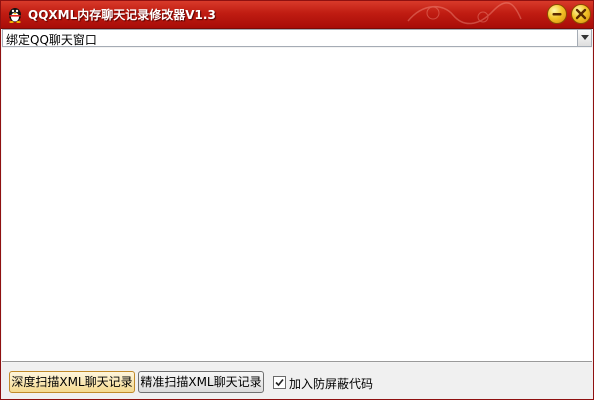 This screenshot has height=400, width=594. I want to click on close-icon, so click(581, 14).